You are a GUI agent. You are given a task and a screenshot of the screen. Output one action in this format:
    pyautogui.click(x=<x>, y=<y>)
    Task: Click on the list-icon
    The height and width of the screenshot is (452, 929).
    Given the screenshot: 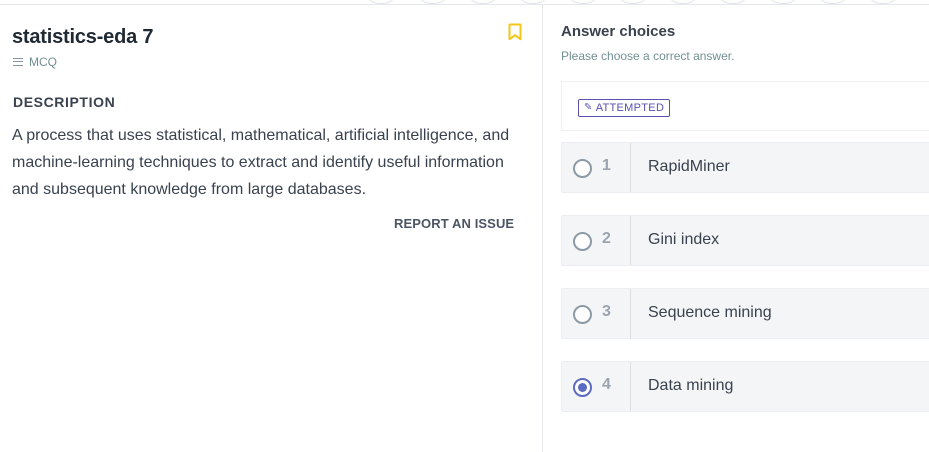 What is the action you would take?
    pyautogui.click(x=18, y=62)
    